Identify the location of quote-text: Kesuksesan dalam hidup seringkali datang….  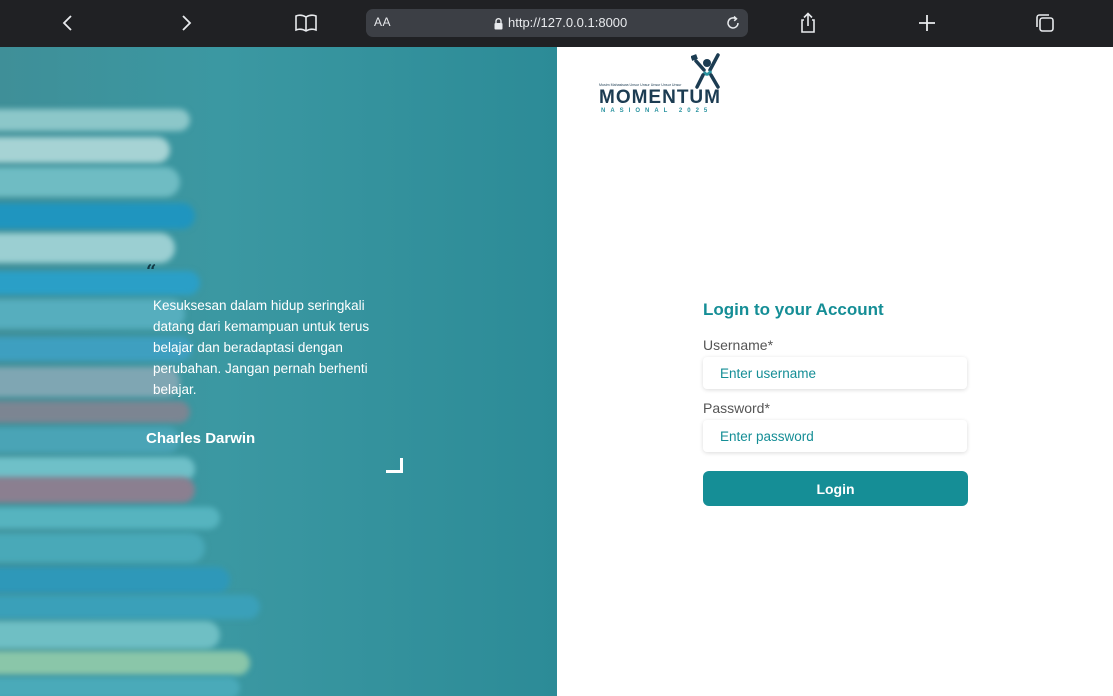
(261, 347).